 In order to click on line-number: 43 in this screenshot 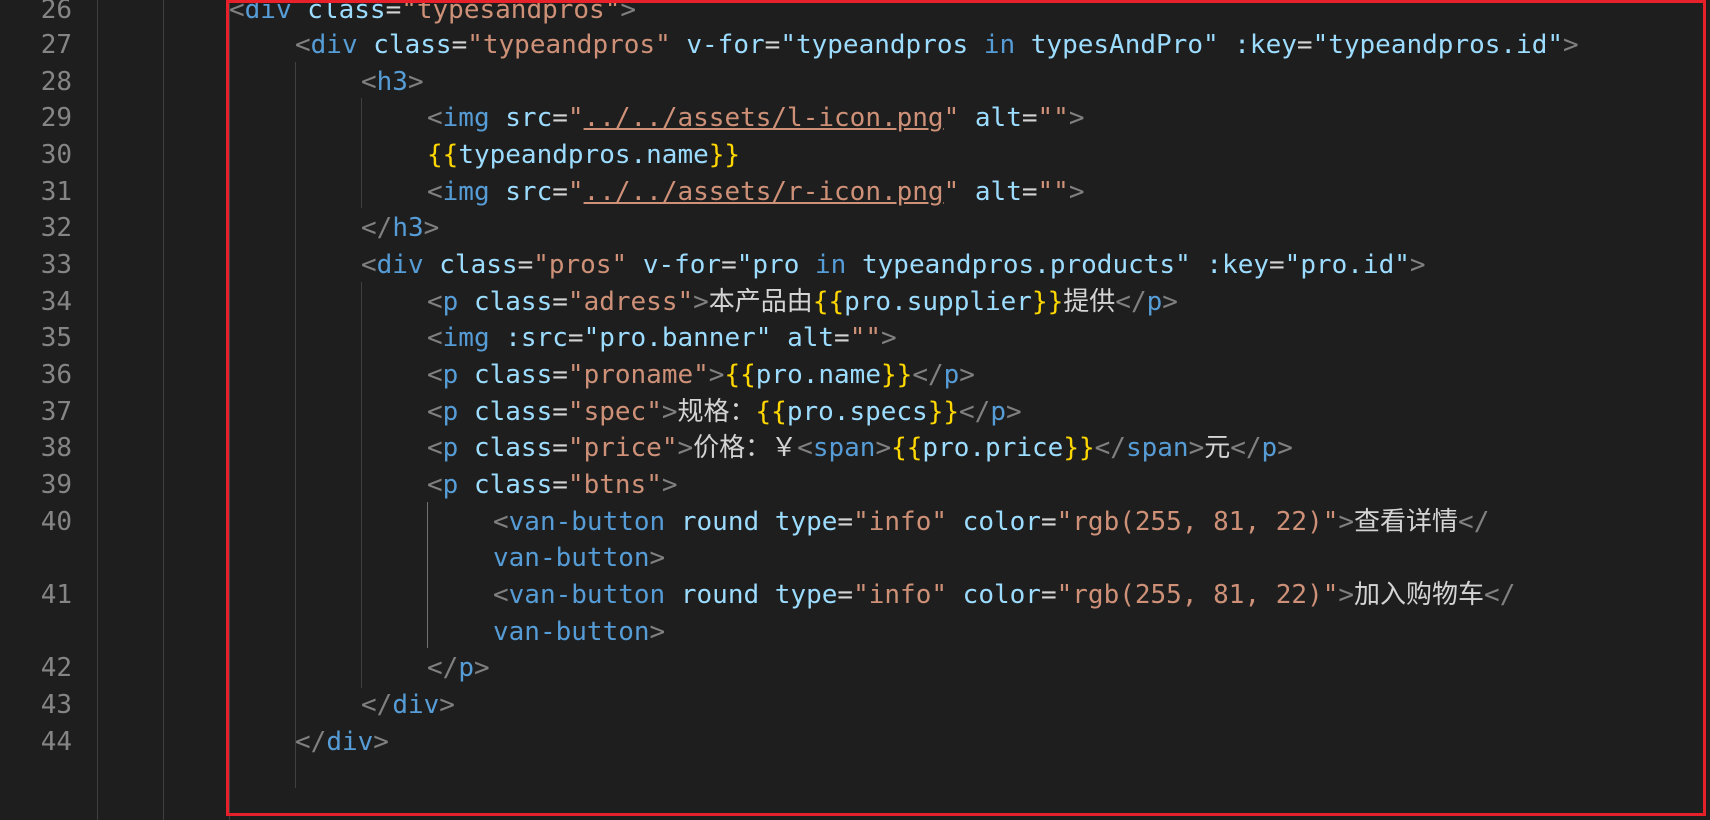, I will do `click(56, 705)`.